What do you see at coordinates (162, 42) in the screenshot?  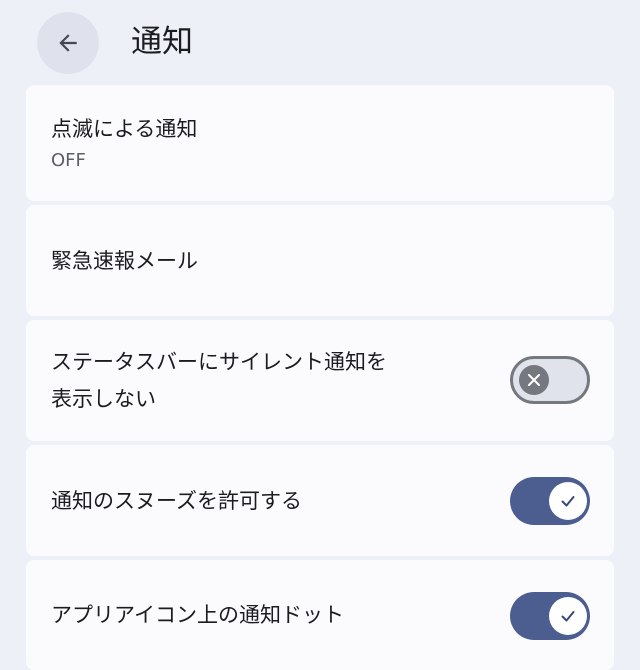 I see `page-title: 通知` at bounding box center [162, 42].